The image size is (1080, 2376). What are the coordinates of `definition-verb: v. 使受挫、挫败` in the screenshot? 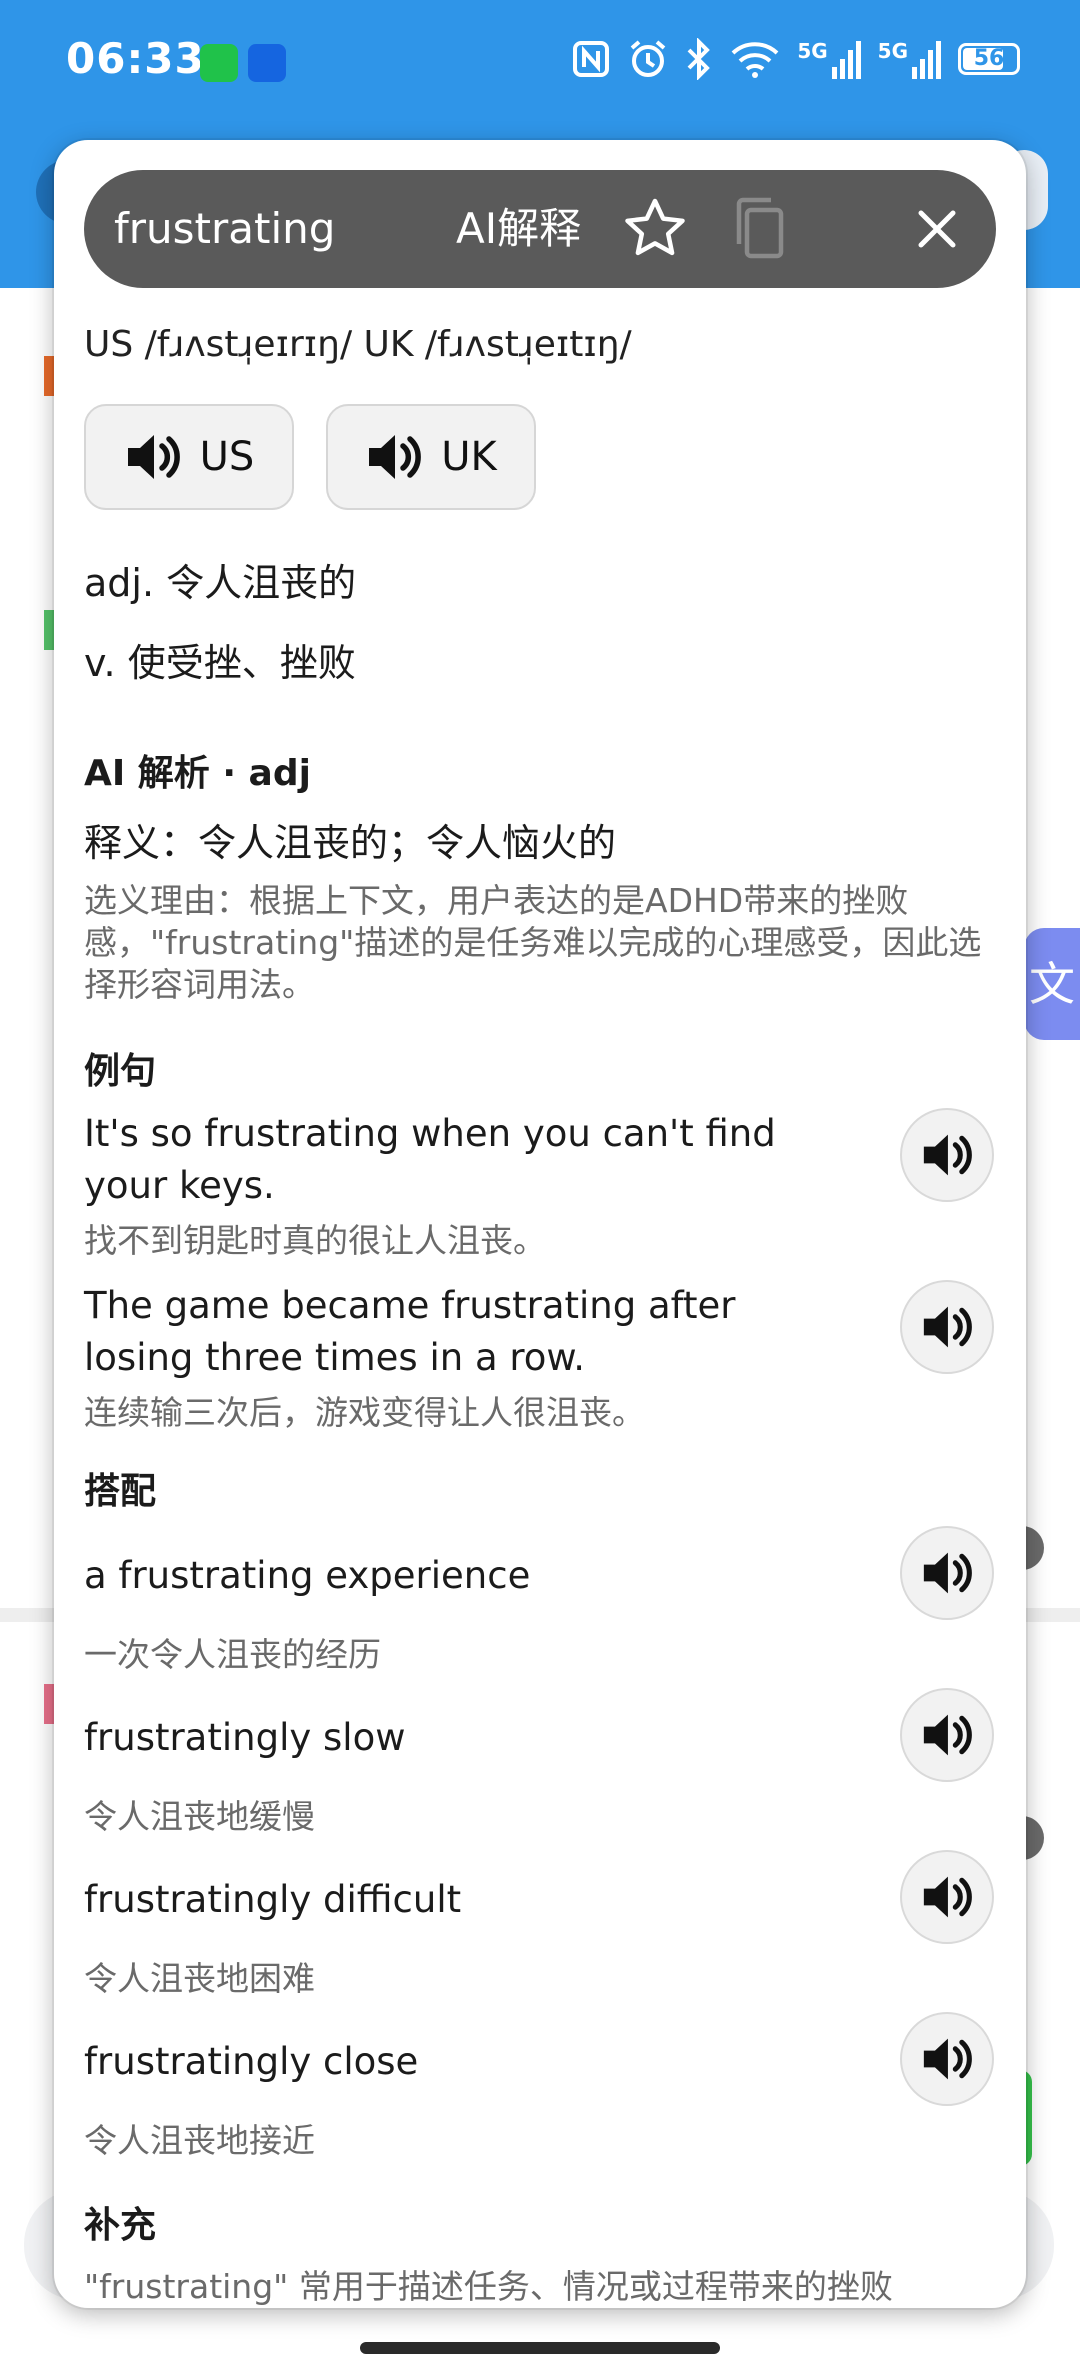 It's located at (220, 663).